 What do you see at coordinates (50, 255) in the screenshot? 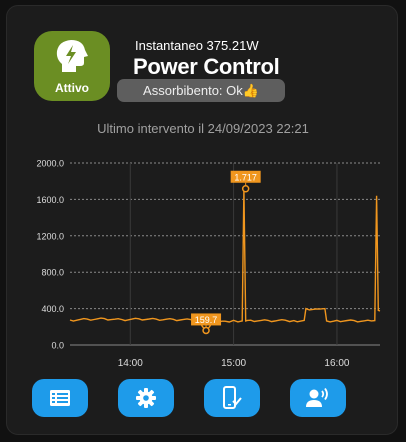
I see `y-axis-ticks: 0.0 400.0 800.0 1200.0 1600.0 2000.0` at bounding box center [50, 255].